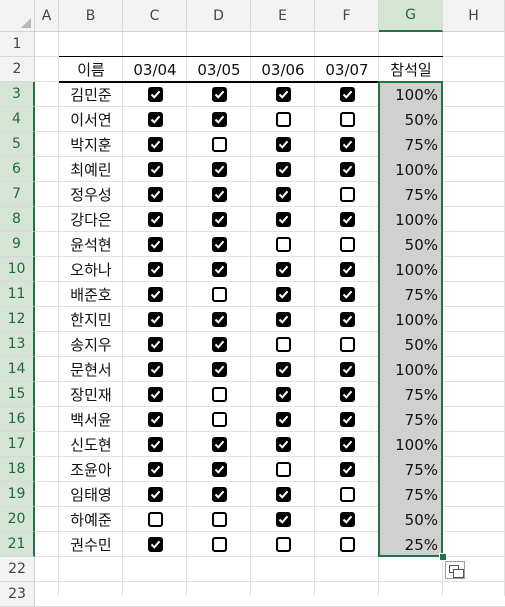 This screenshot has height=607, width=505. I want to click on student-name-cell: 송지우, so click(91, 344).